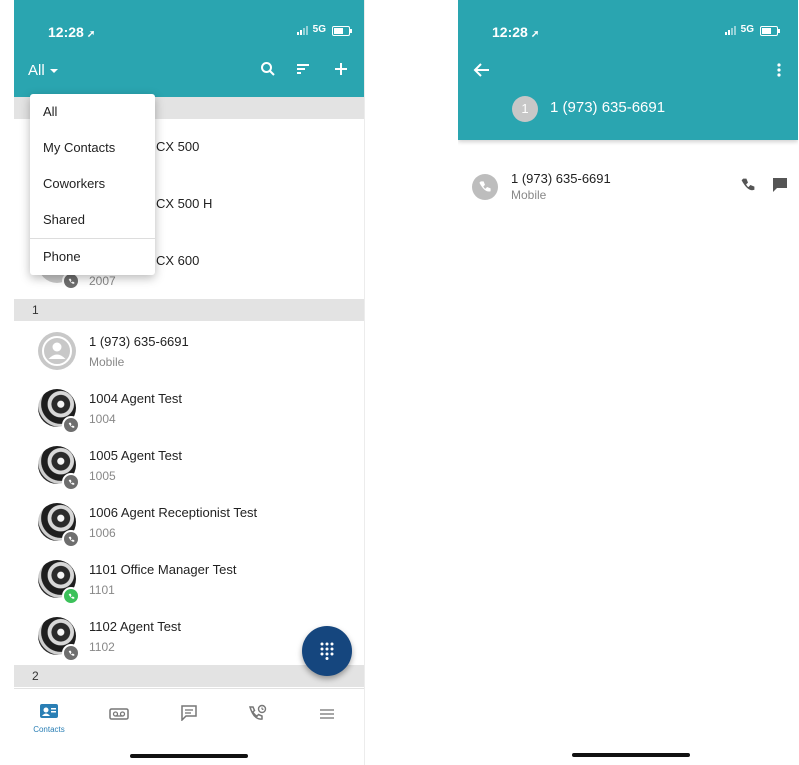  What do you see at coordinates (189, 409) in the screenshot?
I see `contact-row: 1004 Agent Test 1004` at bounding box center [189, 409].